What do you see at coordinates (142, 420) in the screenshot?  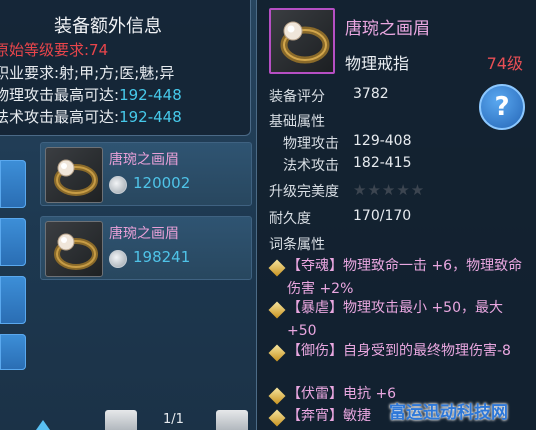 I see `pagination-bar: 1/1` at bounding box center [142, 420].